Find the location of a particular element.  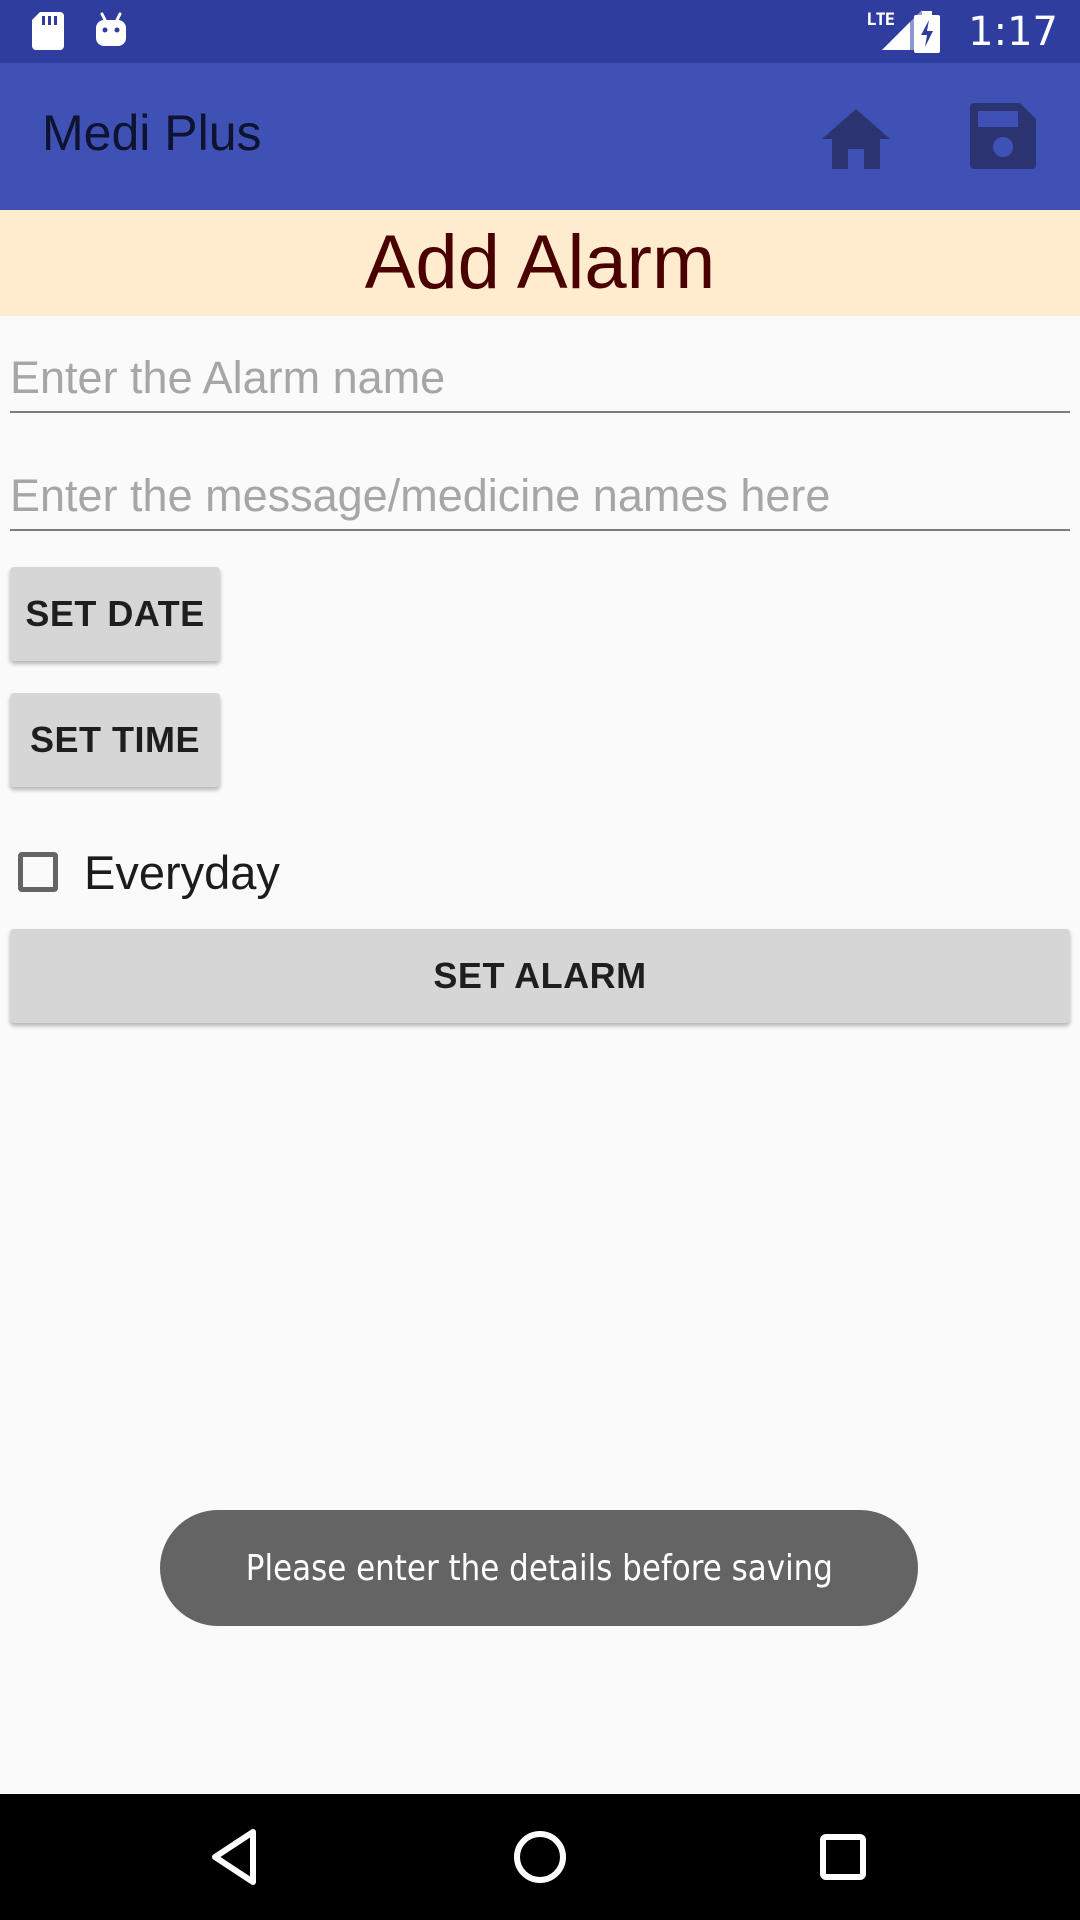

page-title: Add Alarm is located at coordinates (540, 262).